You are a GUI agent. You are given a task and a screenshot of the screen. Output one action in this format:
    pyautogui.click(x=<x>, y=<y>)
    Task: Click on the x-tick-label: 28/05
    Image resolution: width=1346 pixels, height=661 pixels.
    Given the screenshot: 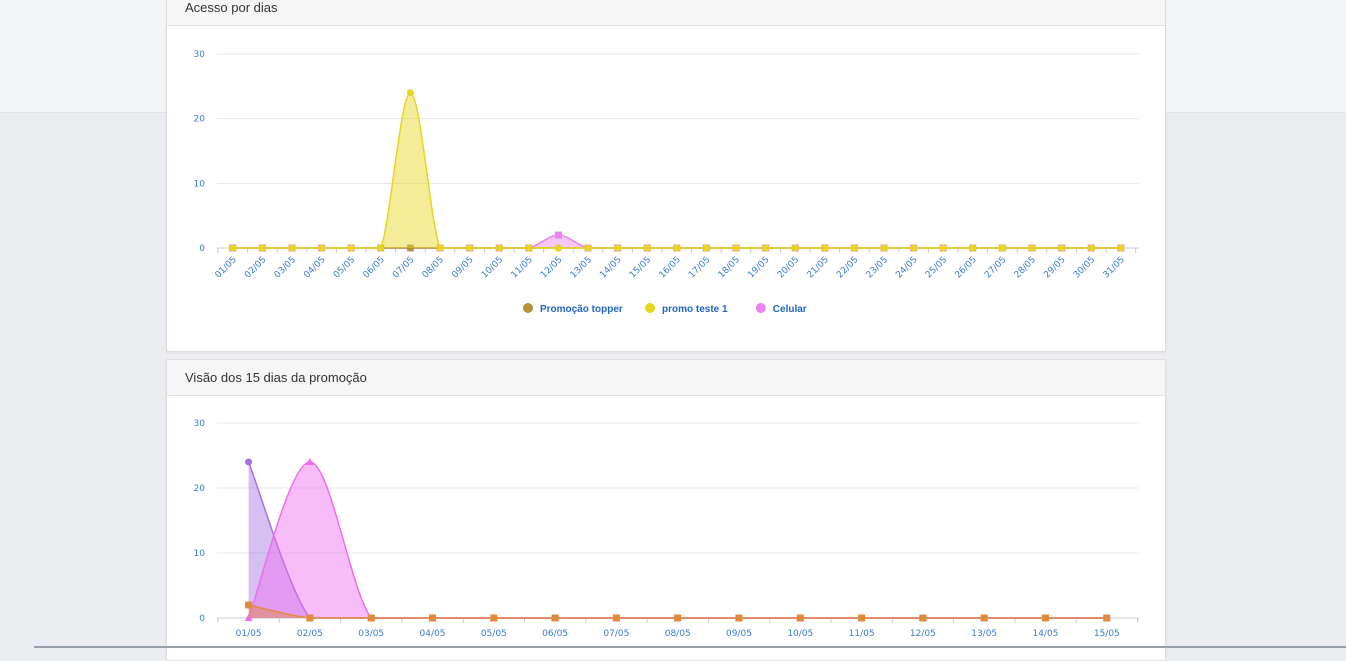 What is the action you would take?
    pyautogui.click(x=1025, y=267)
    